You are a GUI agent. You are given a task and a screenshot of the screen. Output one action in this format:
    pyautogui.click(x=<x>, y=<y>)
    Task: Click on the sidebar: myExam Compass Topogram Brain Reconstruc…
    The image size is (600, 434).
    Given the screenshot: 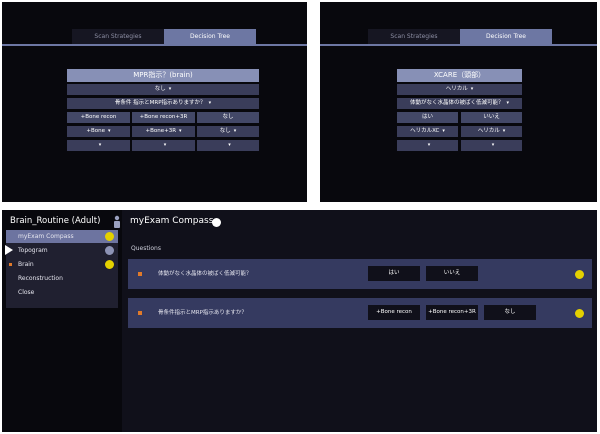 What is the action you would take?
    pyautogui.click(x=61, y=269)
    